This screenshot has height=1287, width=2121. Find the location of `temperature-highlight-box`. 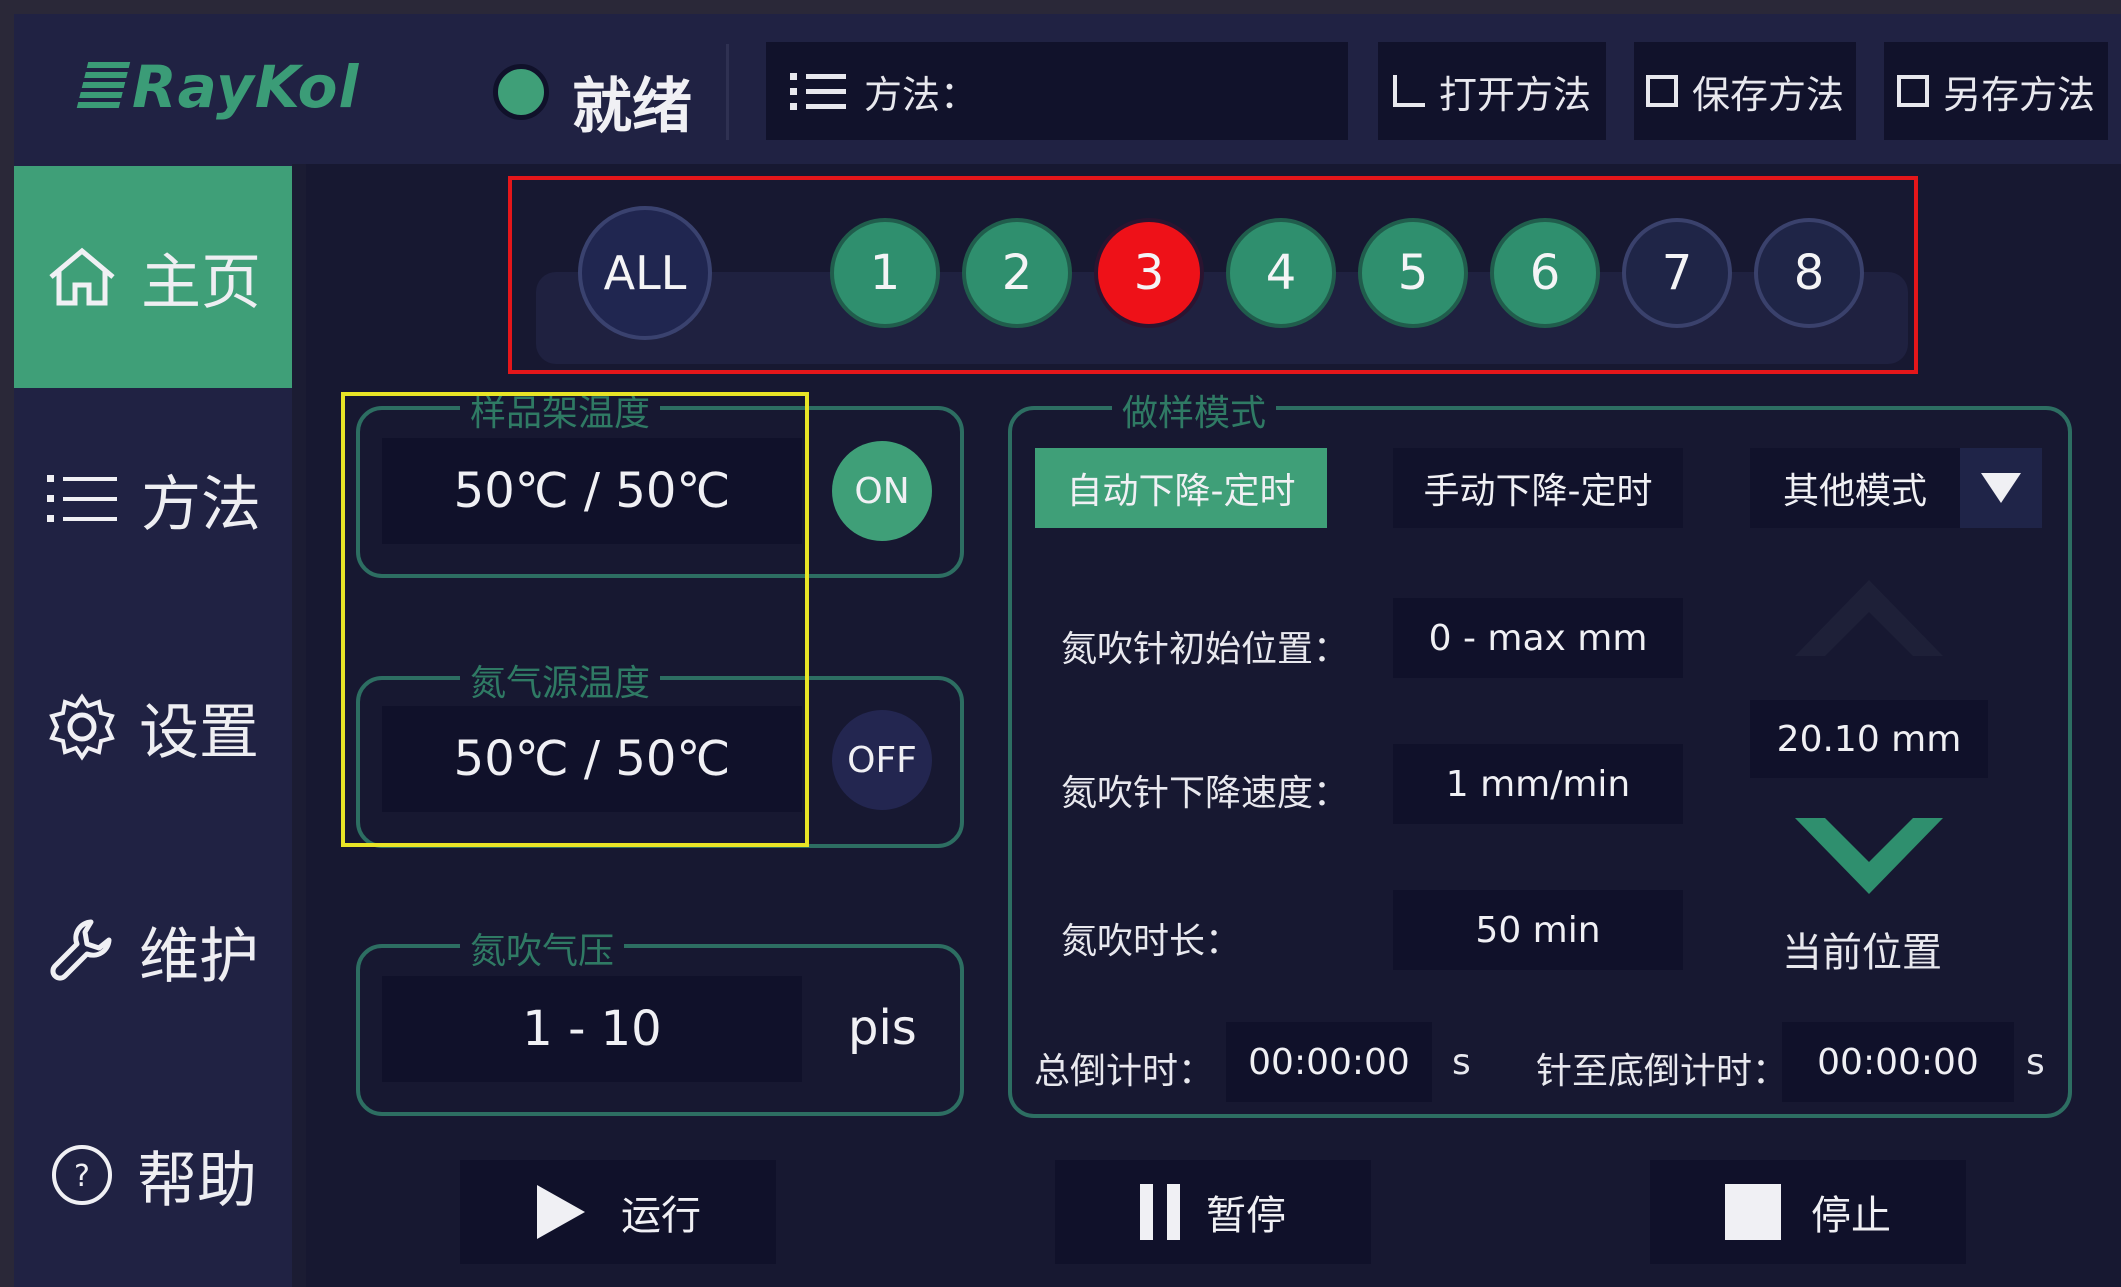

temperature-highlight-box is located at coordinates (575, 619).